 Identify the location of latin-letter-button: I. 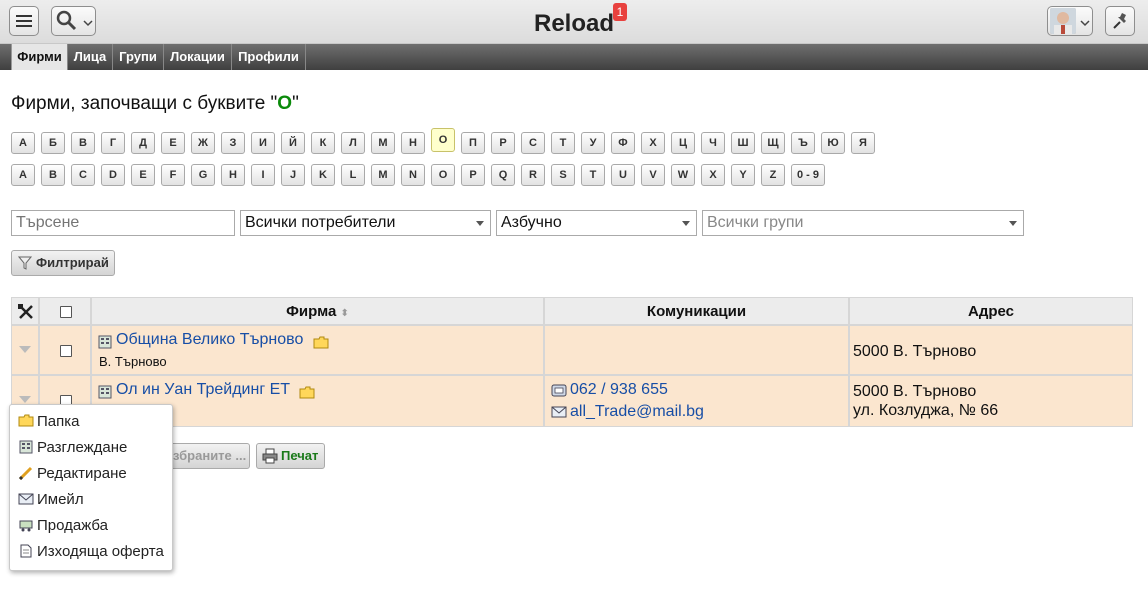
(263, 175).